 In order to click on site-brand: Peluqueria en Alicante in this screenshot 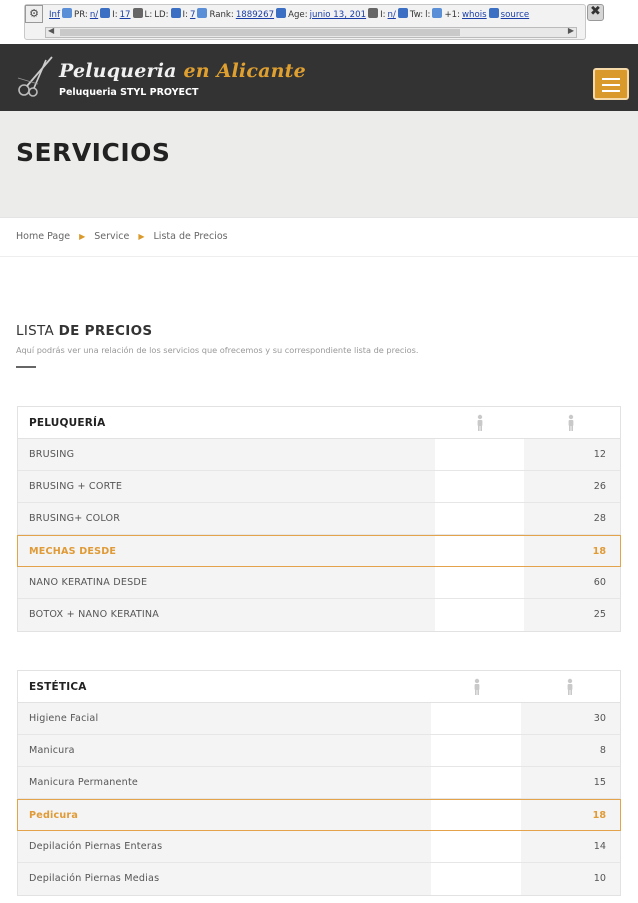, I will do `click(182, 71)`.